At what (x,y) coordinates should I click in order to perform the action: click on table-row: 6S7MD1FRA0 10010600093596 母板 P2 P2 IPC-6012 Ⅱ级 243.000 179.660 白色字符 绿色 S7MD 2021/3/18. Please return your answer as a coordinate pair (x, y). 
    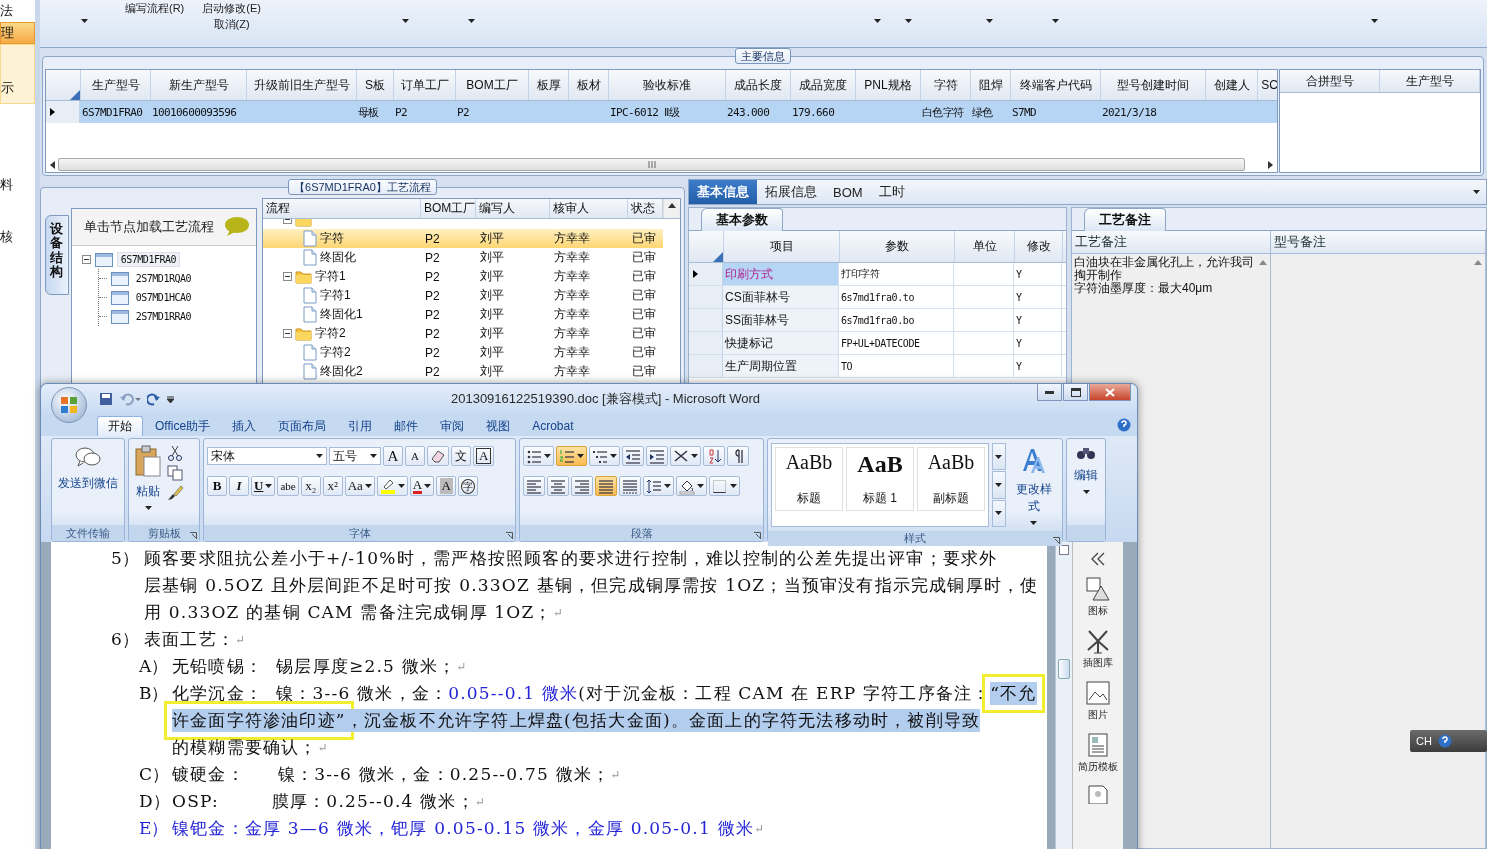
    Looking at the image, I should click on (661, 112).